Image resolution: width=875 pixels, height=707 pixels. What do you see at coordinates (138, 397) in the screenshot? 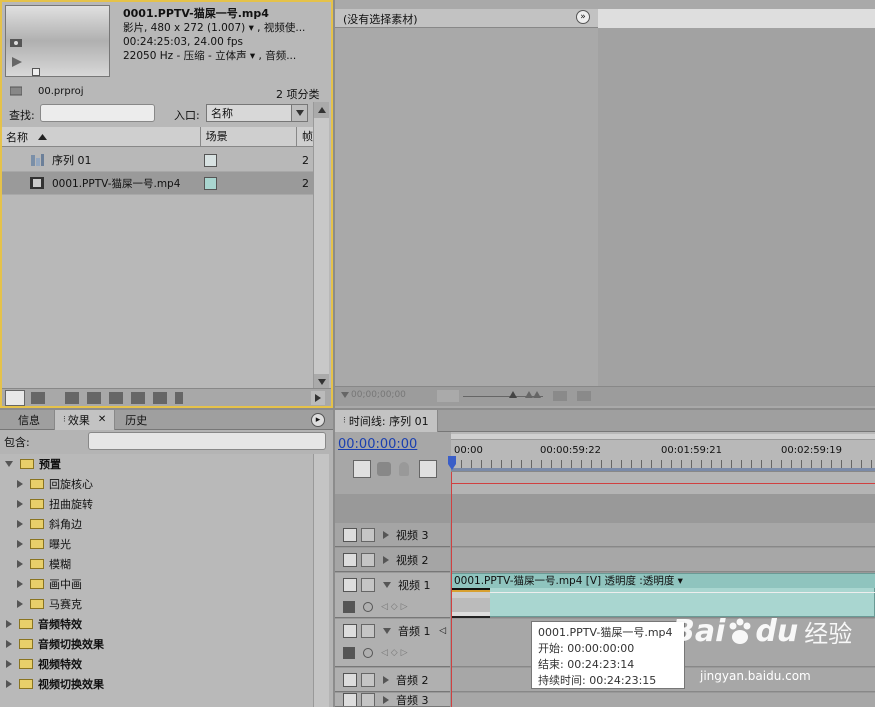
I see `new-item-icon` at bounding box center [138, 397].